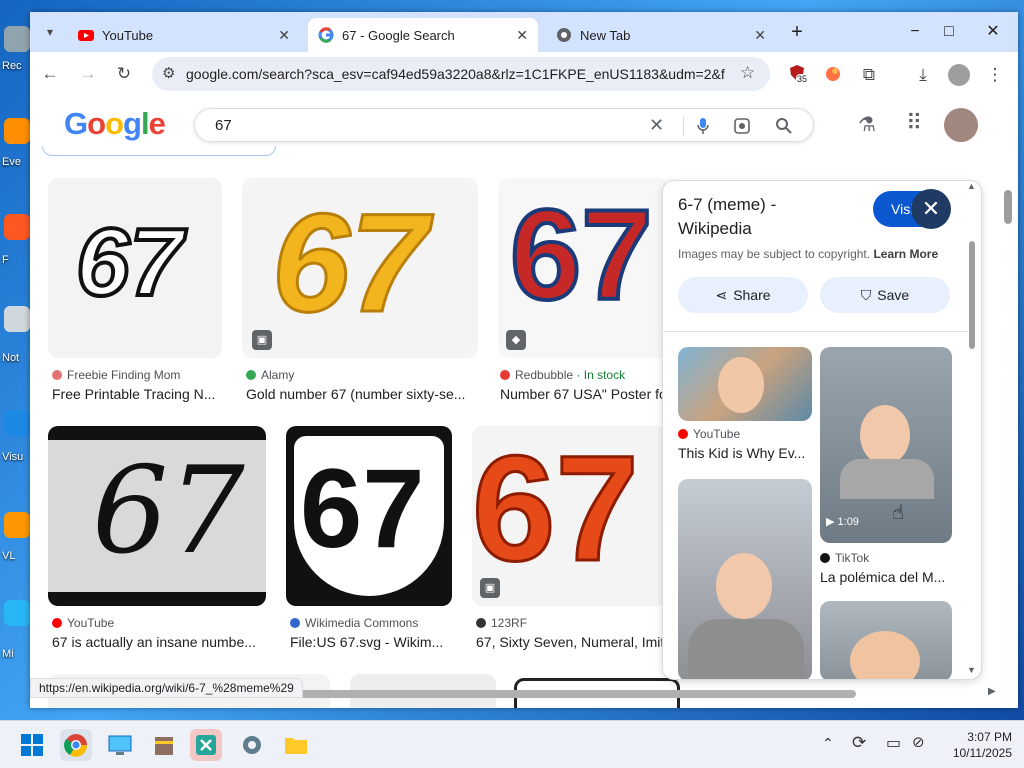 This screenshot has height=768, width=1024. I want to click on scroll-up-icon: ▲, so click(971, 186).